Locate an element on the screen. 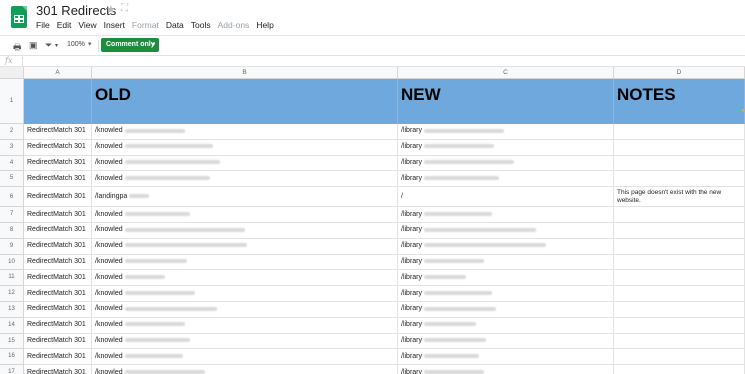  print-icon: 🖶 is located at coordinates (17, 48).